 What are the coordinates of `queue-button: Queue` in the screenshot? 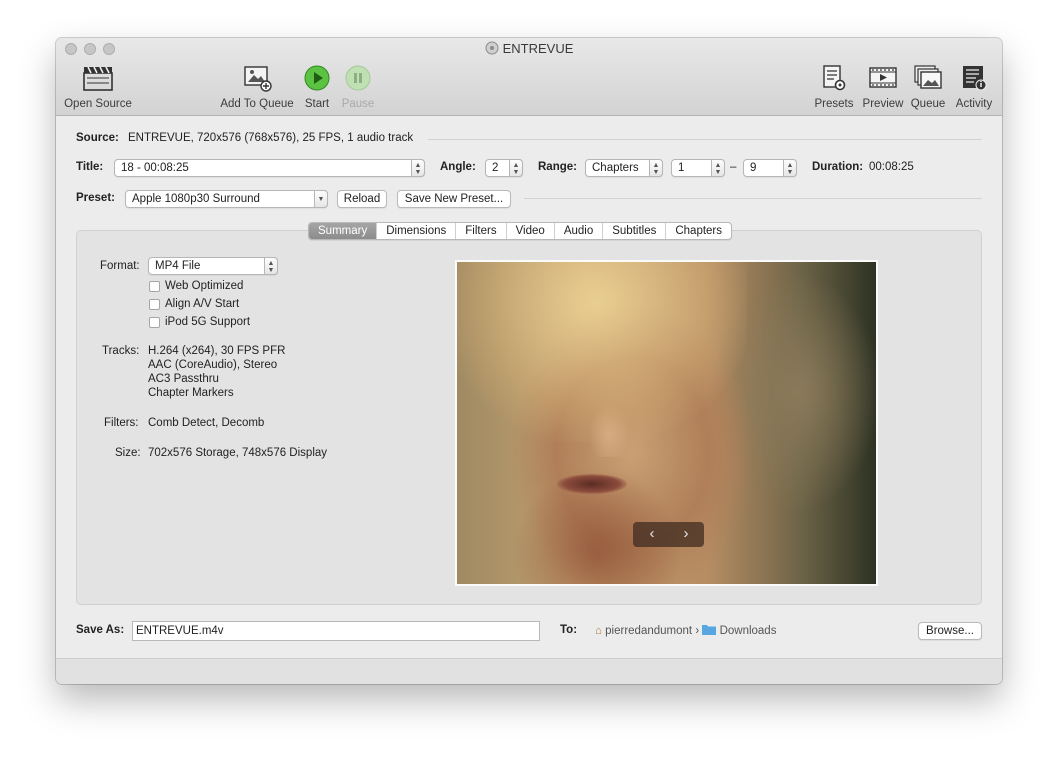 It's located at (928, 87).